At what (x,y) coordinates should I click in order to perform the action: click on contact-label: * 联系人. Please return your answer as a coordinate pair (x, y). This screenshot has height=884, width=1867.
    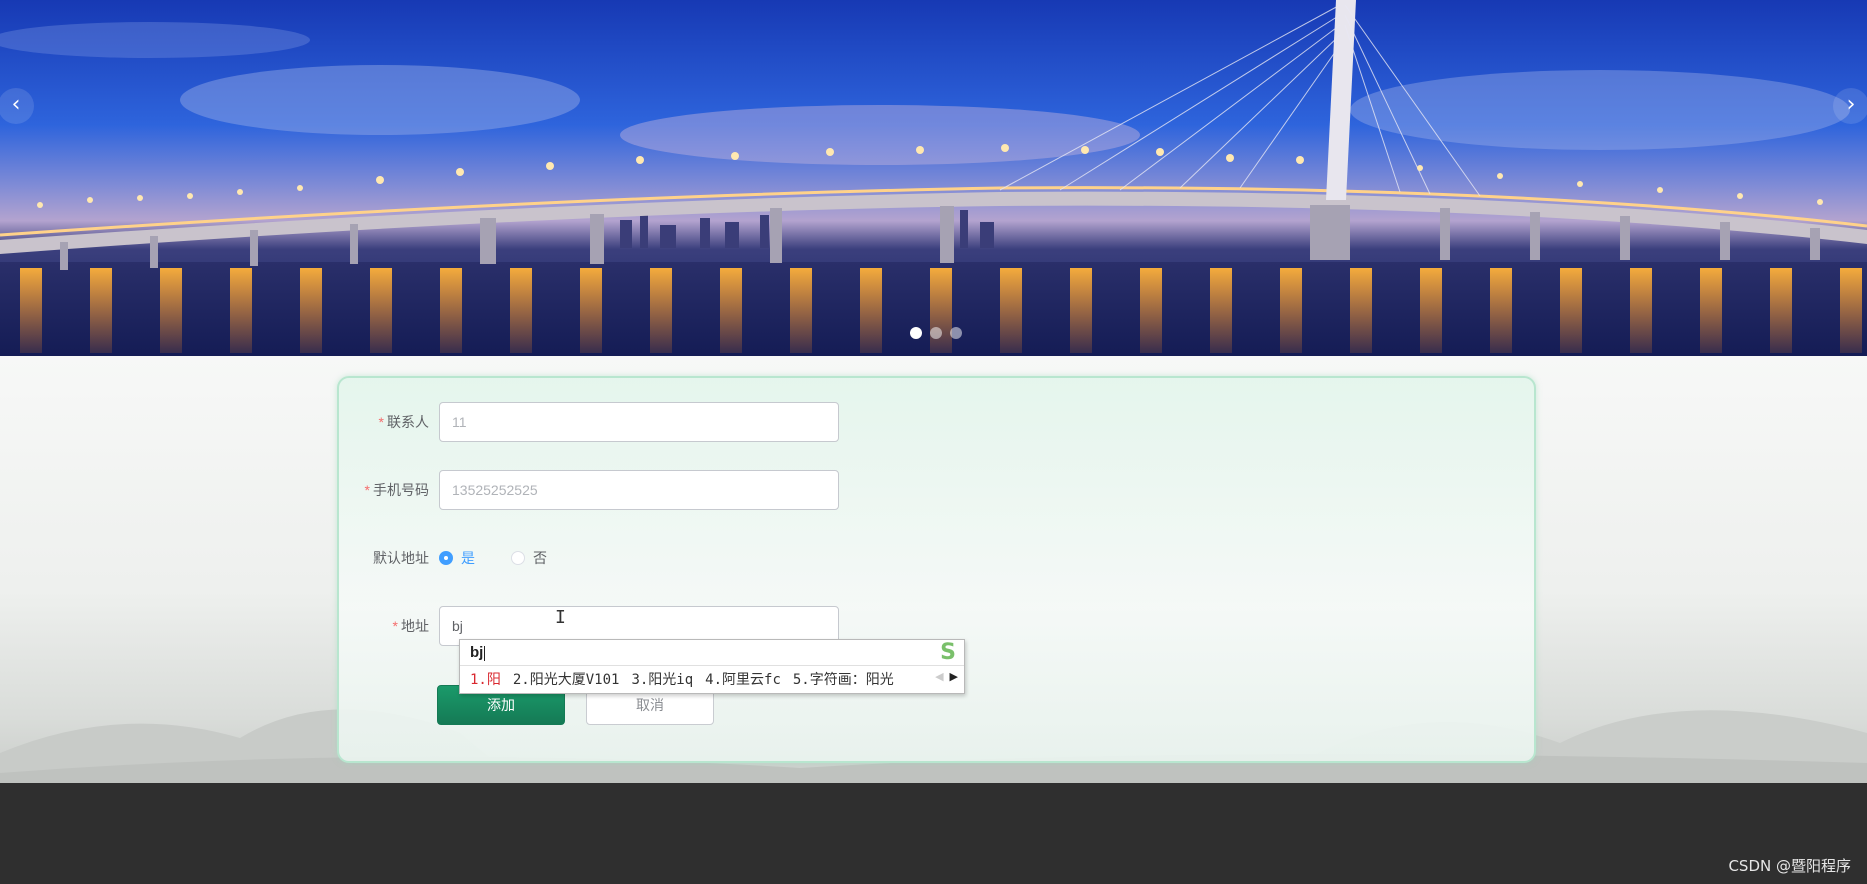
    Looking at the image, I should click on (403, 422).